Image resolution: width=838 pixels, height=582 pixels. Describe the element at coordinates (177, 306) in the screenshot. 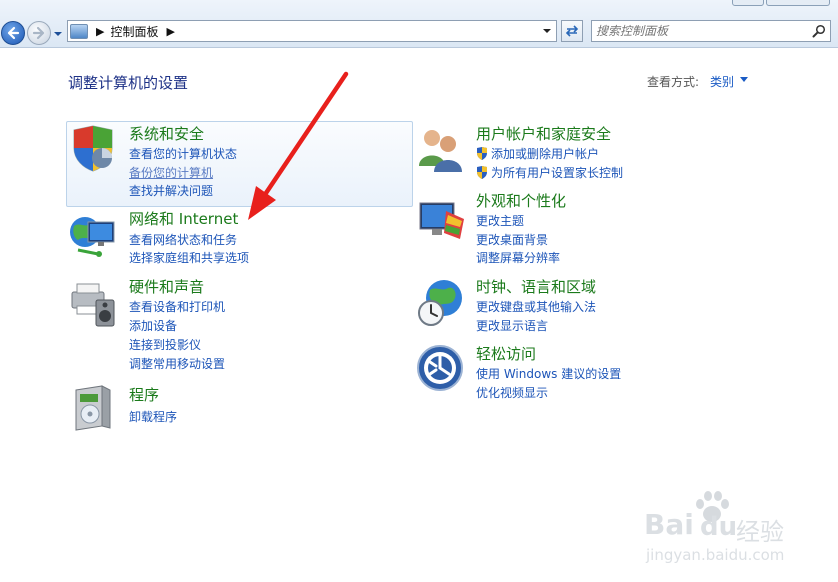

I see `link-devices-printers: 查看设备和打印机` at that location.